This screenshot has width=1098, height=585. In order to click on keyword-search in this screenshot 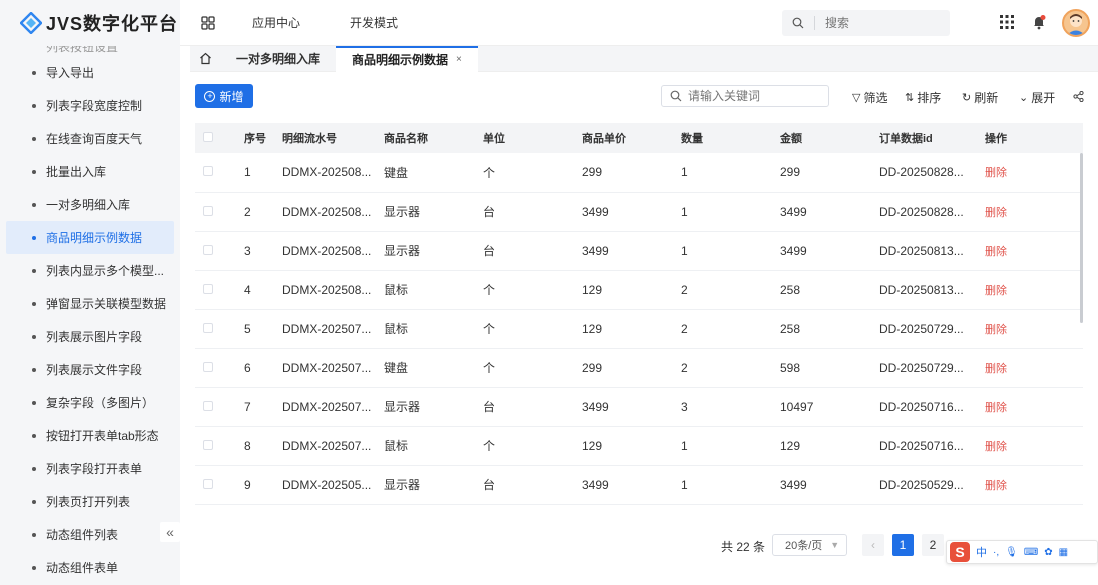, I will do `click(745, 96)`.